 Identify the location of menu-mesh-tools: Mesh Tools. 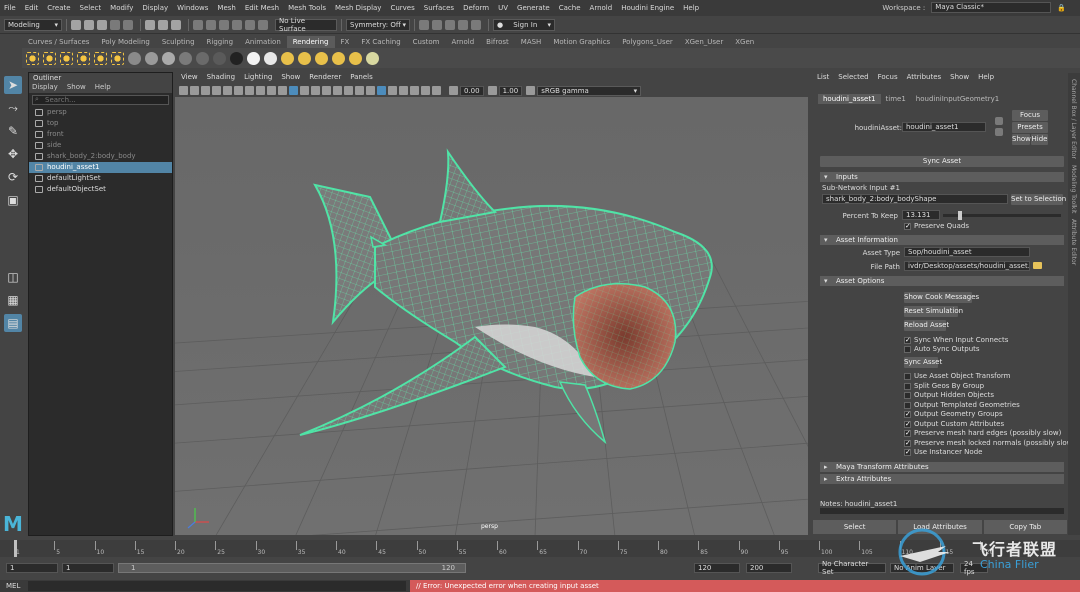
(307, 8).